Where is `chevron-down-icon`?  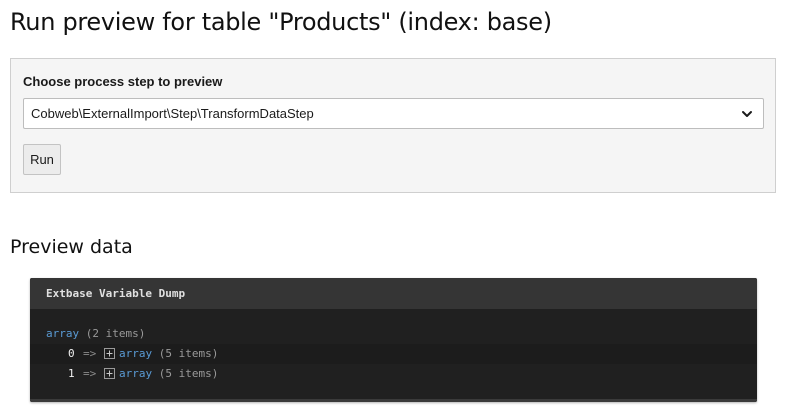 chevron-down-icon is located at coordinates (747, 114).